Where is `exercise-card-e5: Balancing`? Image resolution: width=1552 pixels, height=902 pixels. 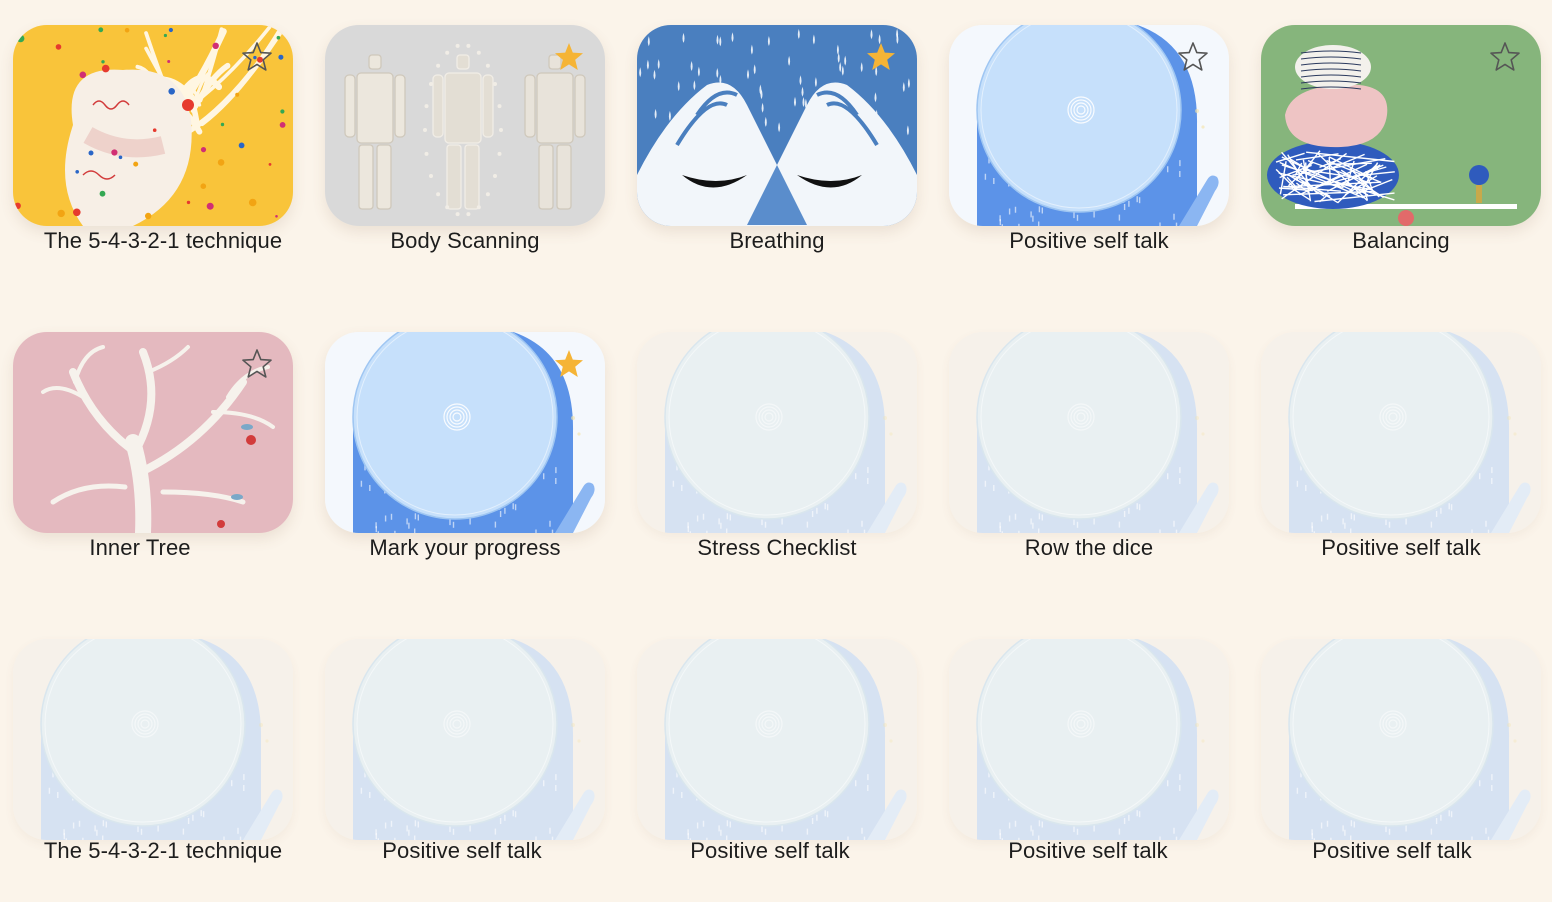
exercise-card-e5: Balancing is located at coordinates (1401, 148).